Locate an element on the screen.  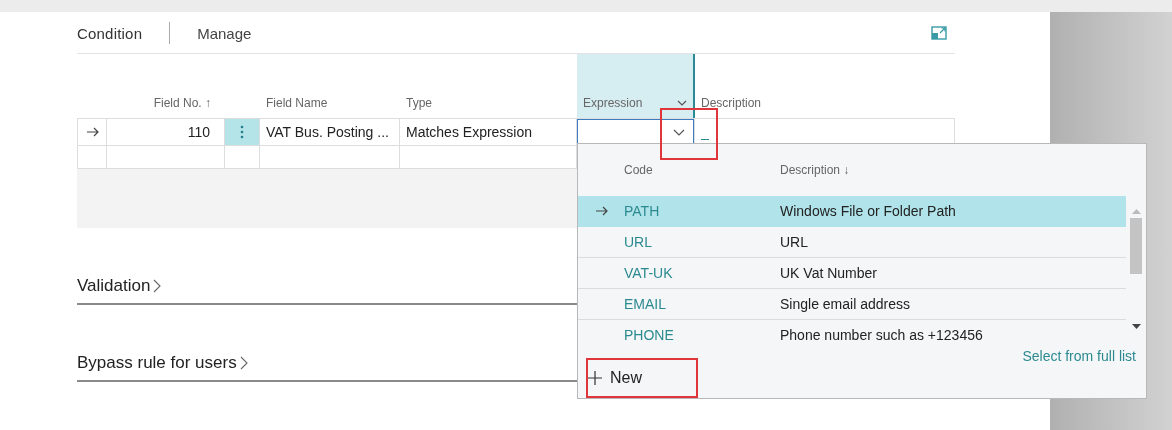
scroll-thumb is located at coordinates (1136, 245).